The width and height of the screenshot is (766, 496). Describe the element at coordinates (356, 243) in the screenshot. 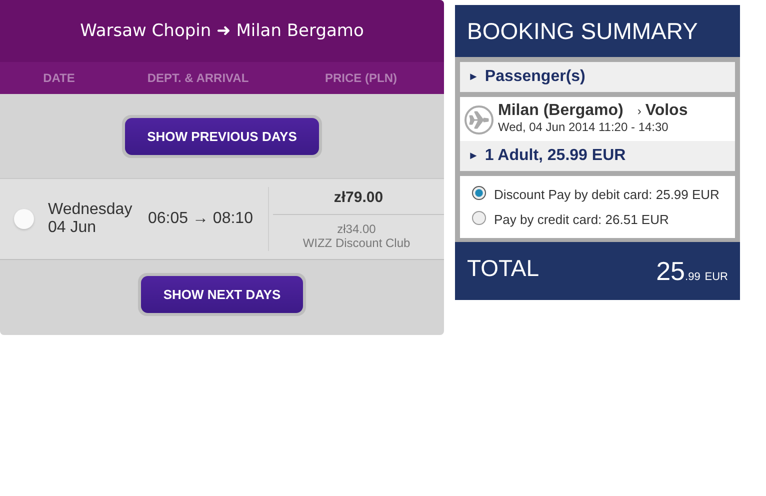

I see `club-label: WIZZ Discount Club` at that location.